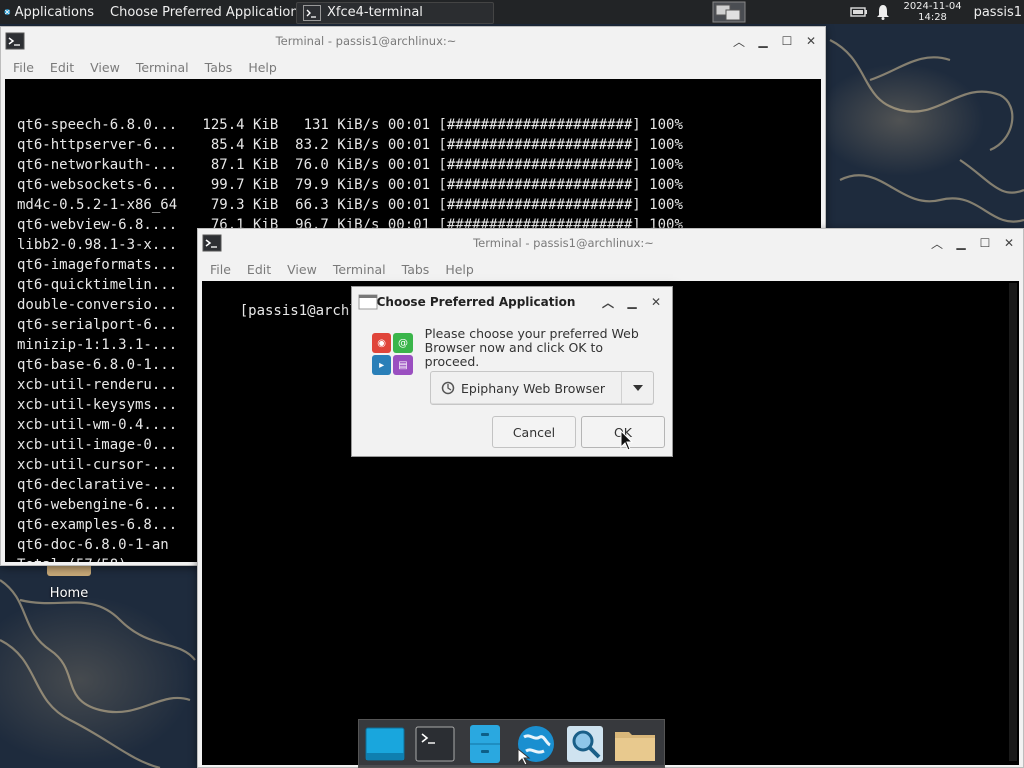 The width and height of the screenshot is (1024, 768). I want to click on files-tile-icon: ▤, so click(403, 365).